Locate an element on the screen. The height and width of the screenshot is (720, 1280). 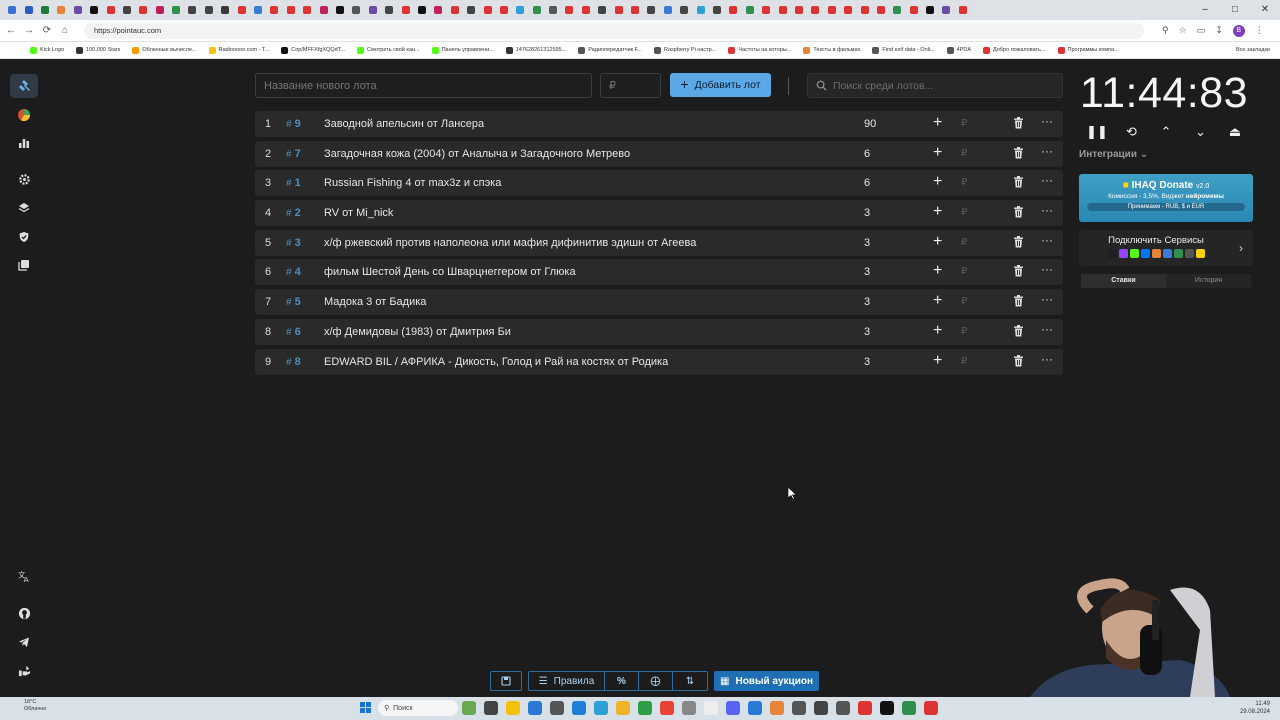
back-icon: ← is located at coordinates (11, 30).